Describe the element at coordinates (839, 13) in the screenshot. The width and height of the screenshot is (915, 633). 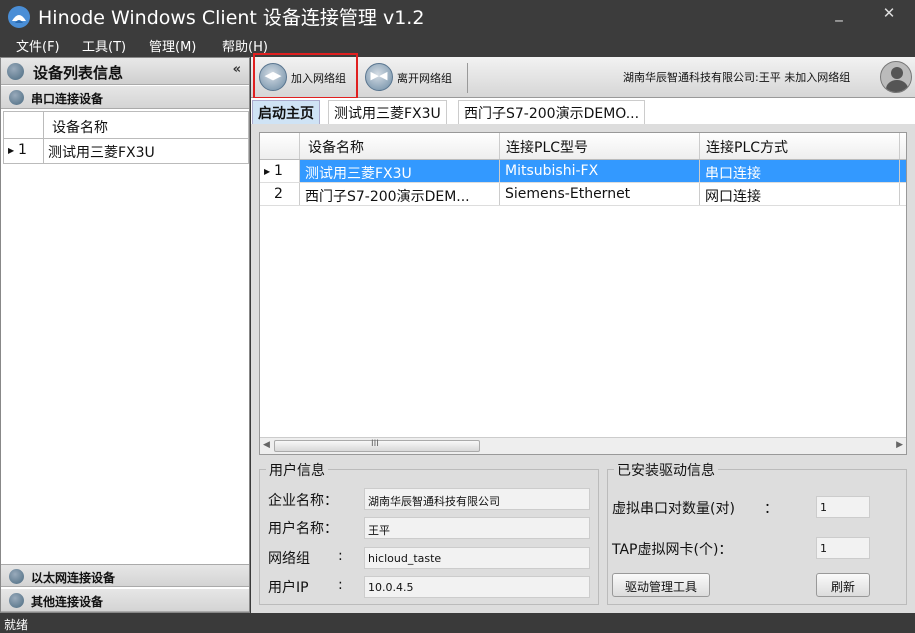
I see `minimize-button: _` at that location.